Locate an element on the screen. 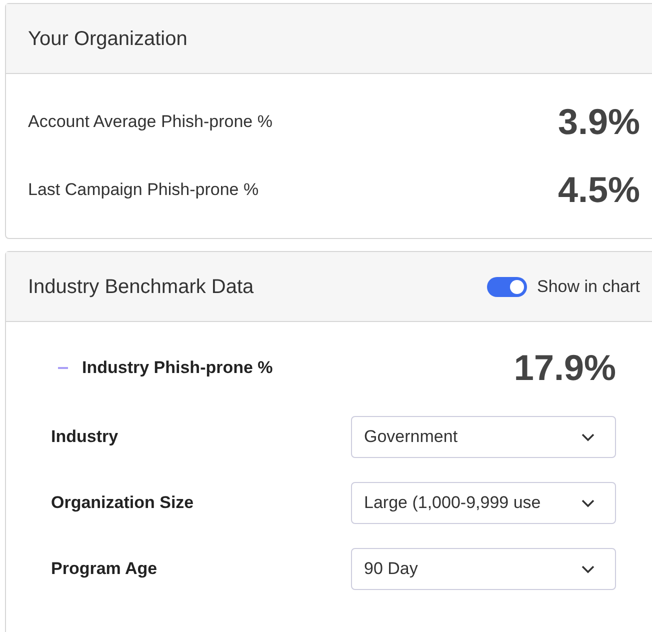 This screenshot has width=652, height=632. metric-value: 4.5% is located at coordinates (599, 190).